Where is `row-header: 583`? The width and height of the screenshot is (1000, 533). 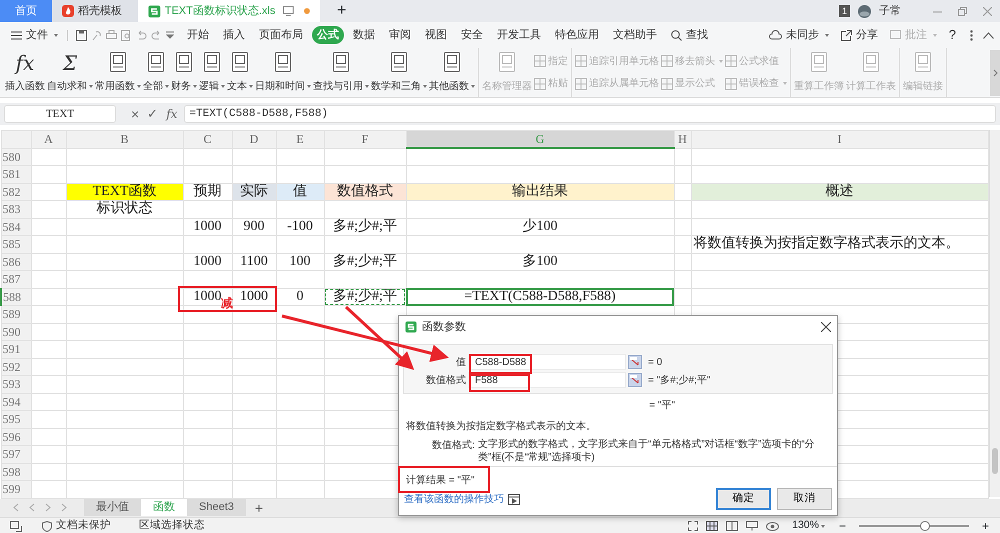
row-header: 583 is located at coordinates (16, 209).